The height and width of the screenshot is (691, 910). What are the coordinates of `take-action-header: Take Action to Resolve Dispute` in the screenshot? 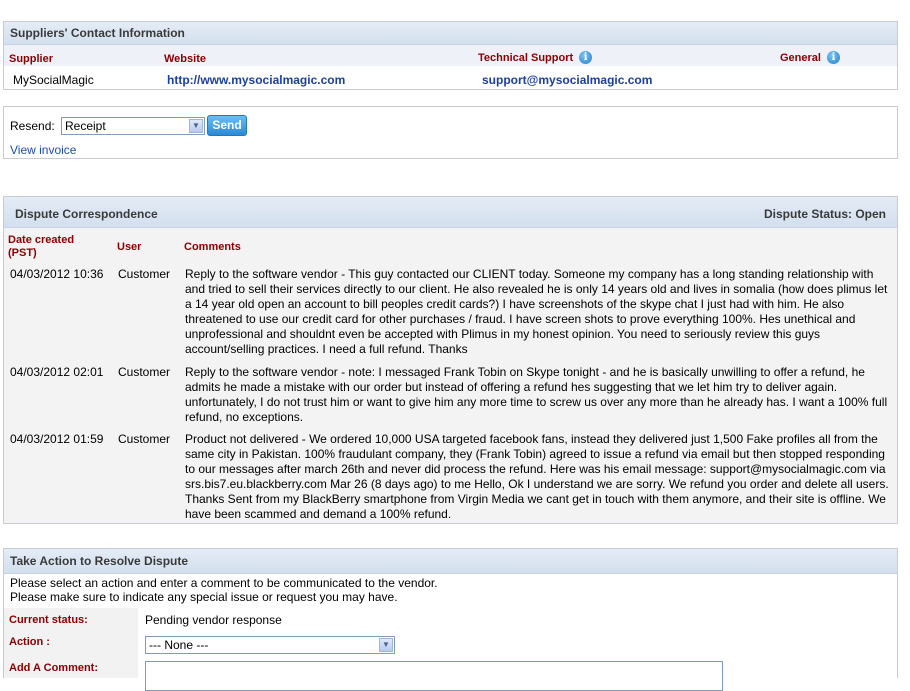 It's located at (450, 561).